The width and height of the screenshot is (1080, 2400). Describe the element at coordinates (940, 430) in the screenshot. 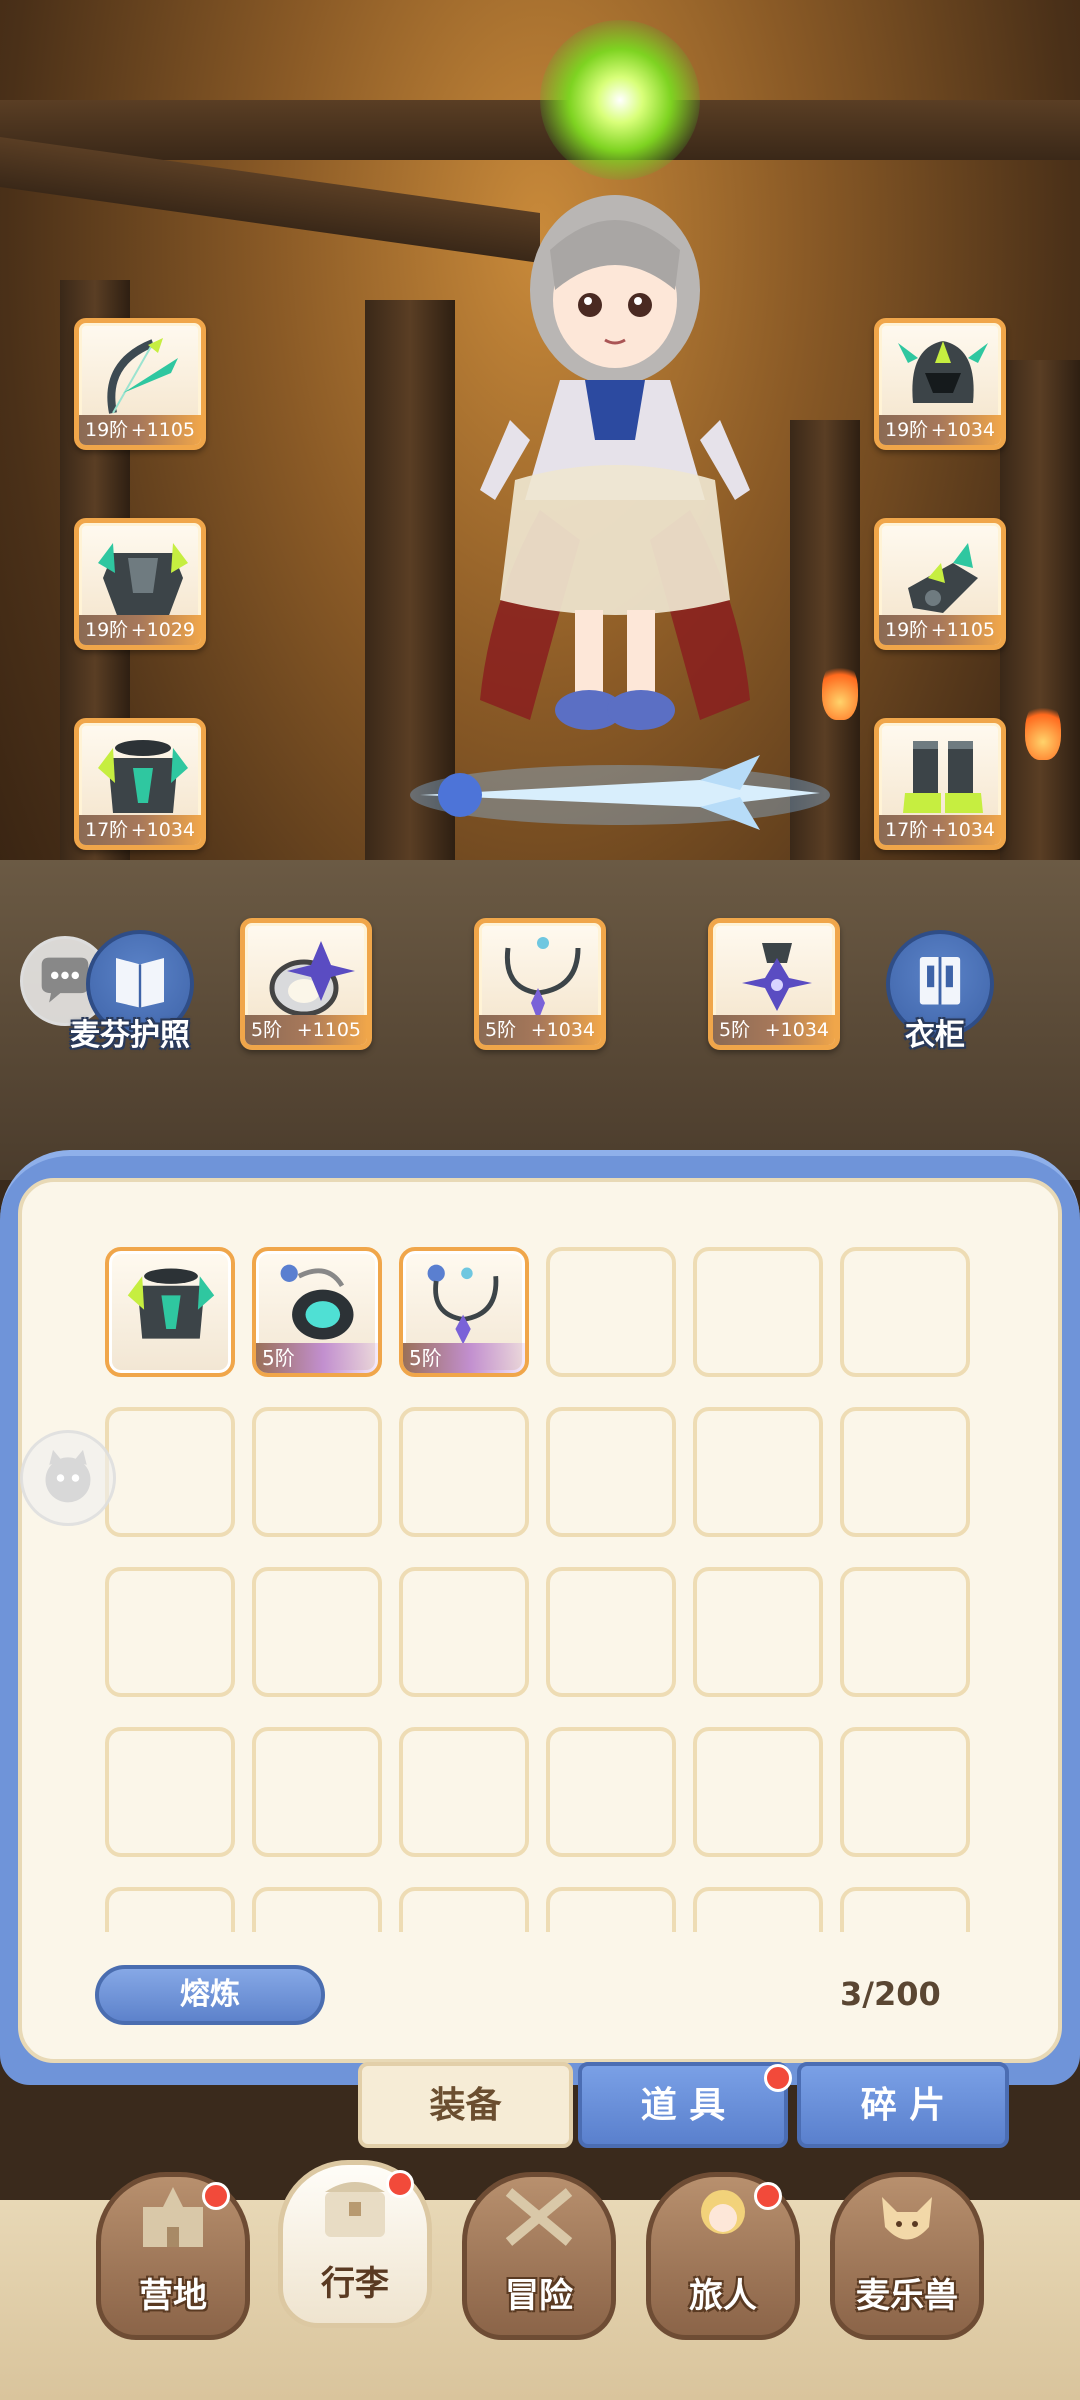

I see `equip-badge: 19阶 +1034` at that location.